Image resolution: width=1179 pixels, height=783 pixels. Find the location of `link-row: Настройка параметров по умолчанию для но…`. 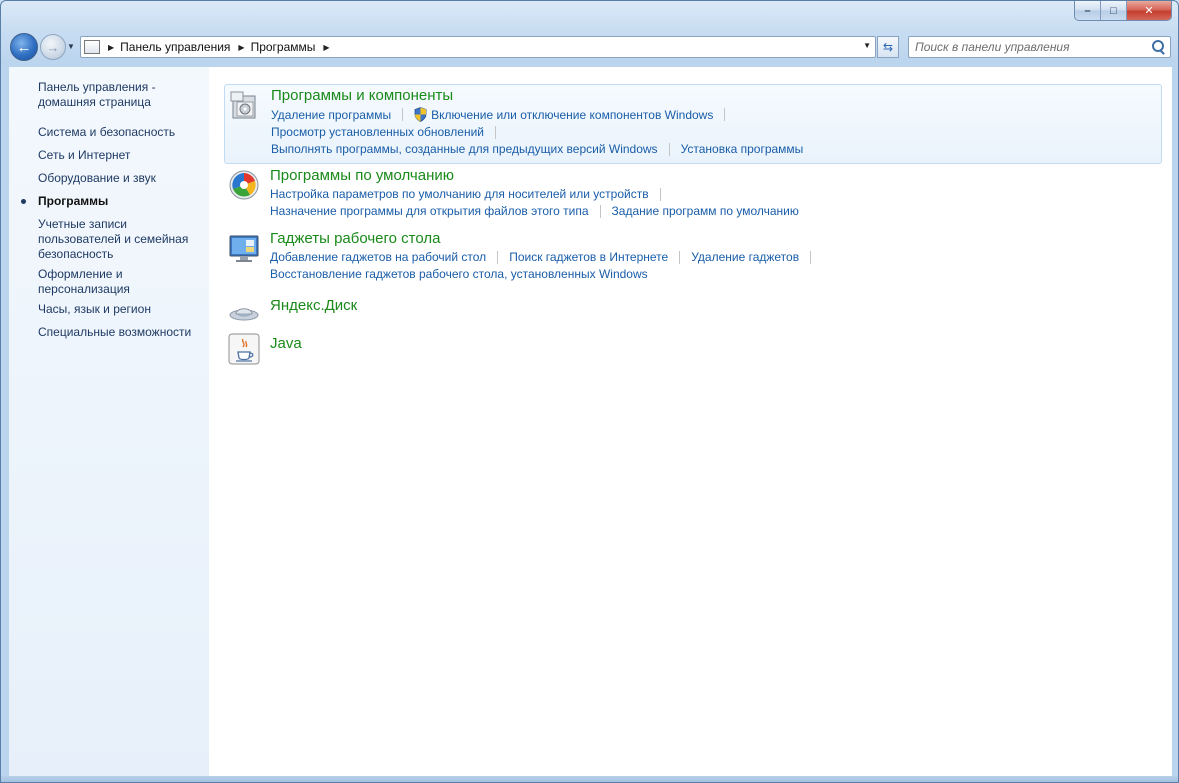

link-row: Настройка параметров по умолчанию для но… is located at coordinates (471, 194).